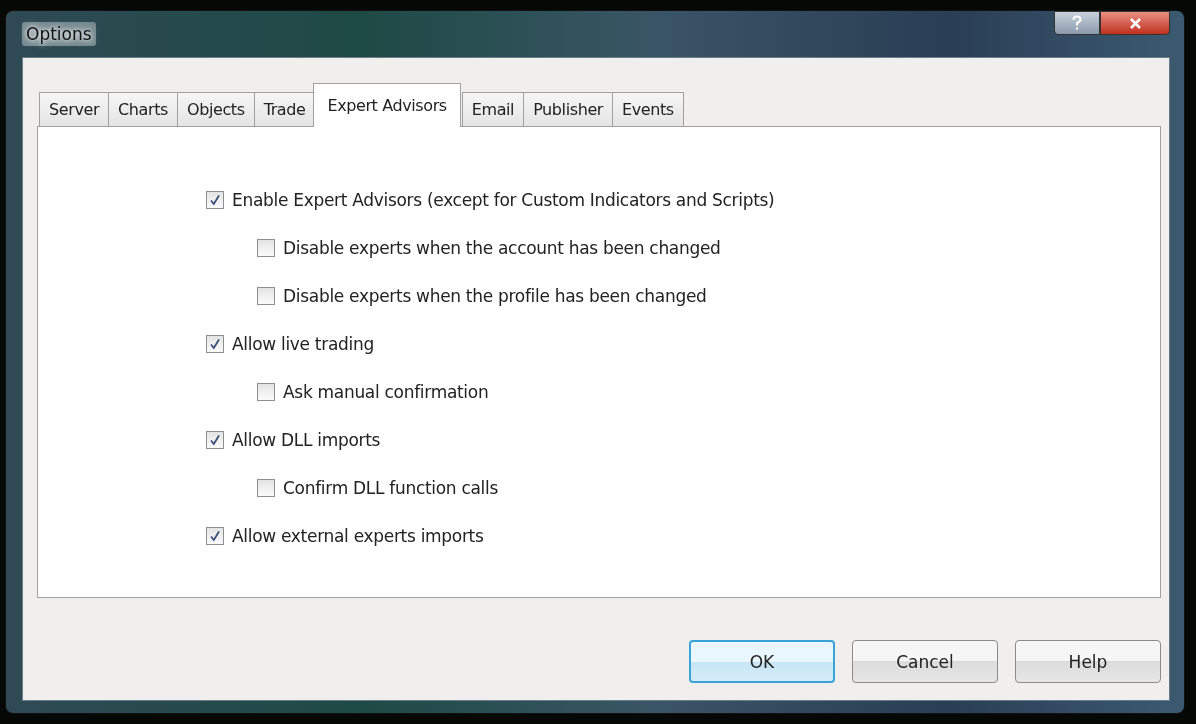 The height and width of the screenshot is (724, 1196). I want to click on tab: Trade, so click(284, 109).